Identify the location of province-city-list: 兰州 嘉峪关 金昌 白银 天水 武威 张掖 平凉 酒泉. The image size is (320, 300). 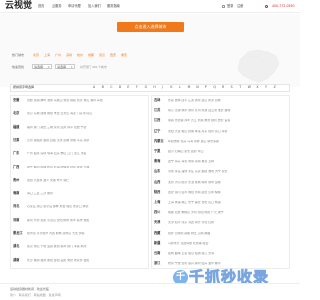
(86, 140).